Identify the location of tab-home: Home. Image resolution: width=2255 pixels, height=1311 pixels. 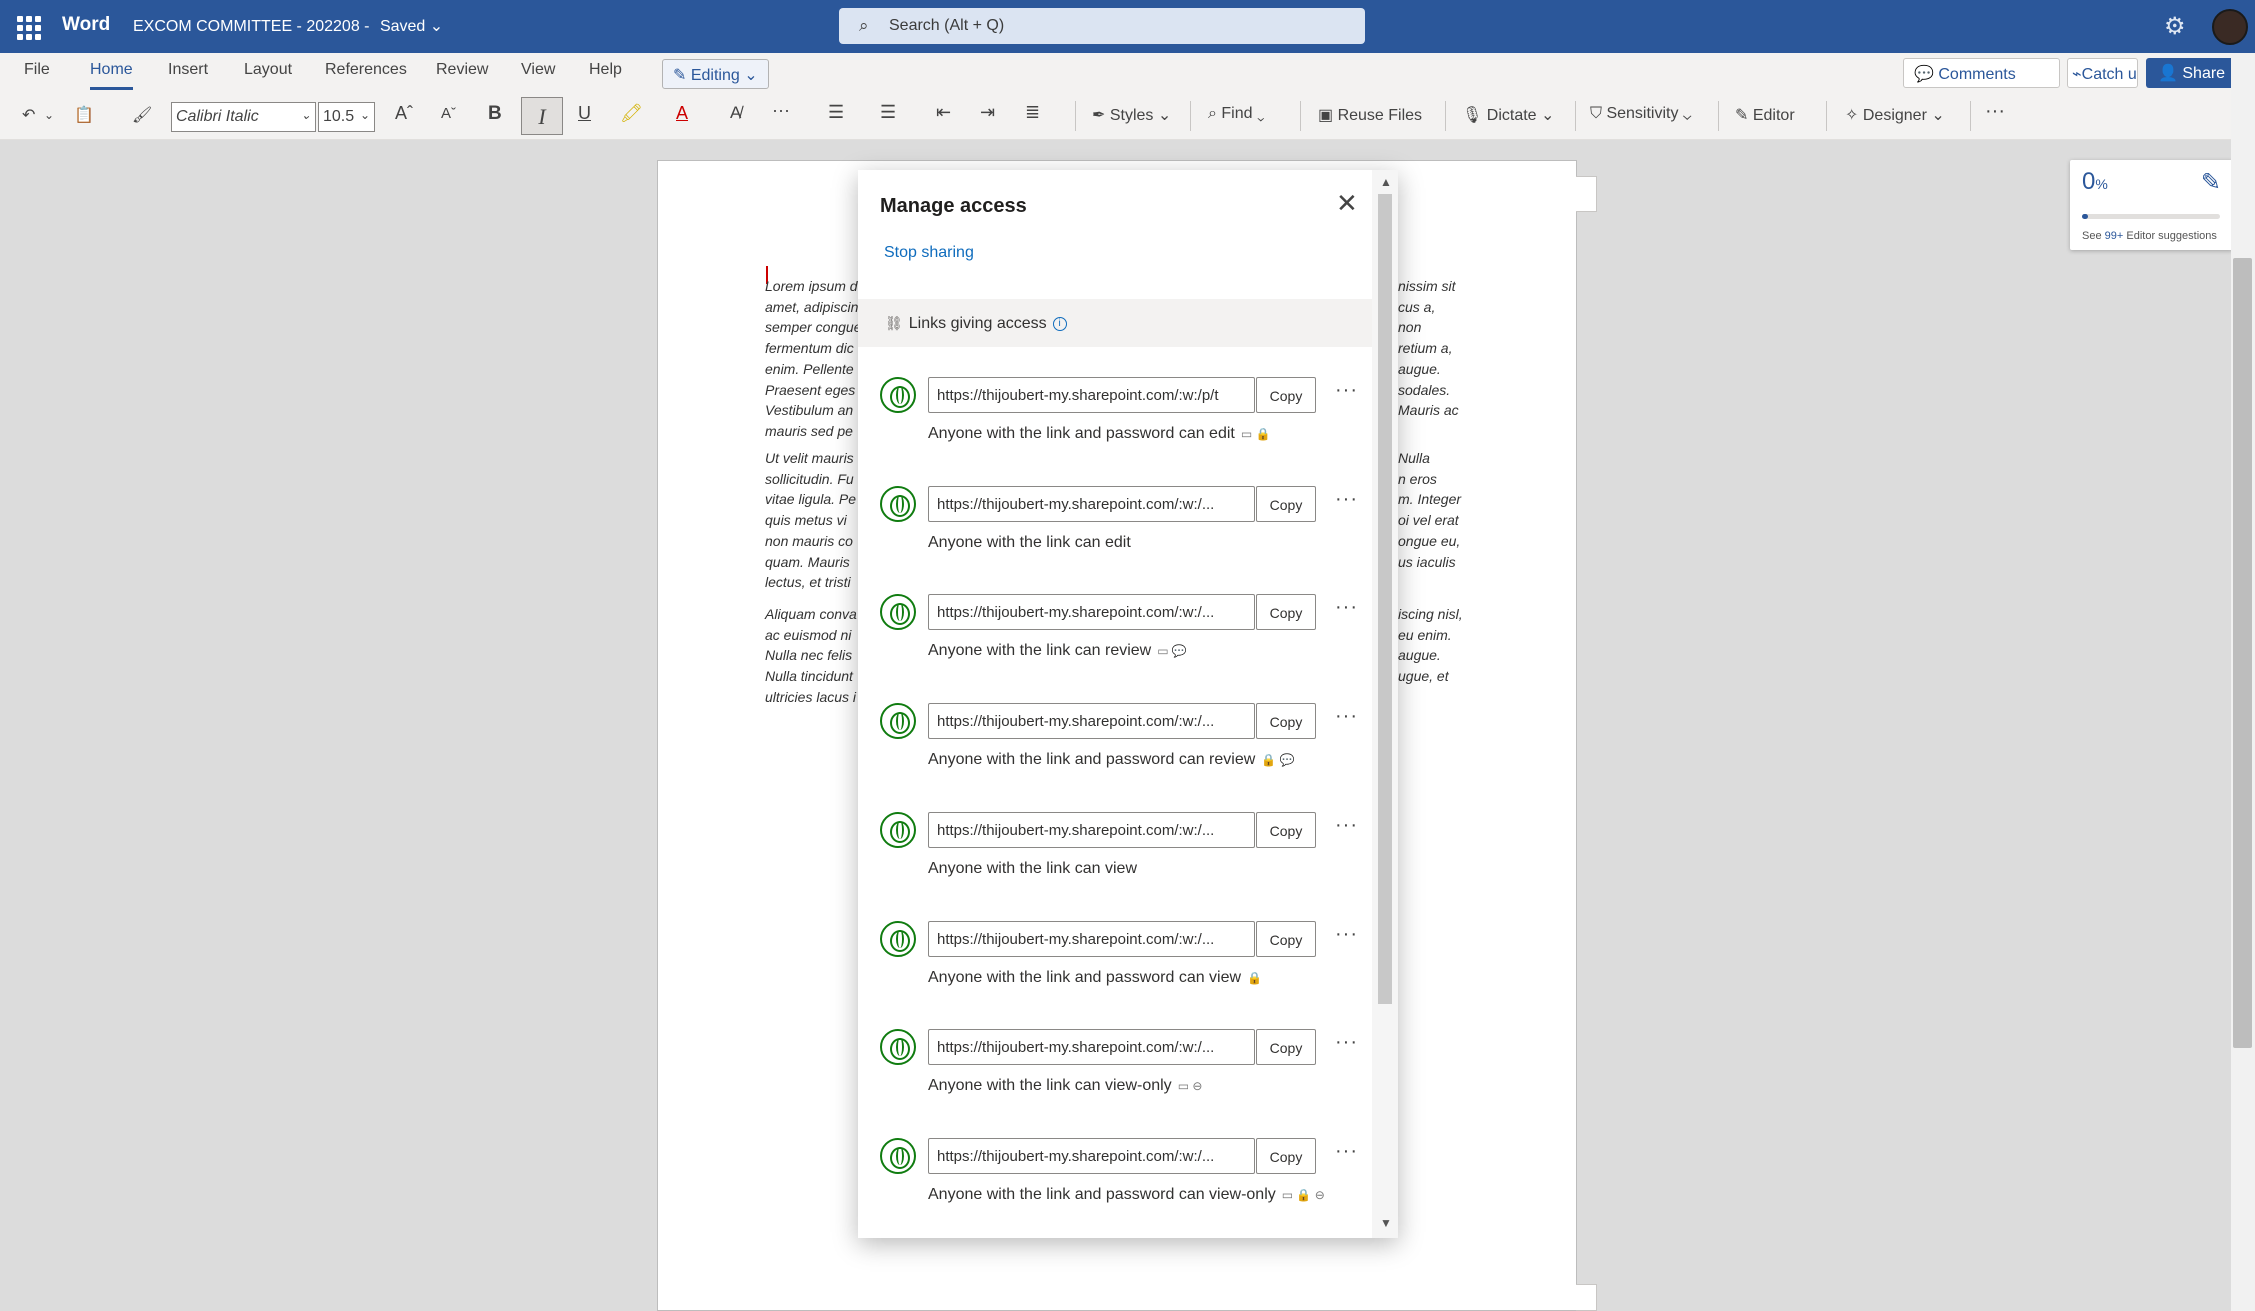
(111, 75).